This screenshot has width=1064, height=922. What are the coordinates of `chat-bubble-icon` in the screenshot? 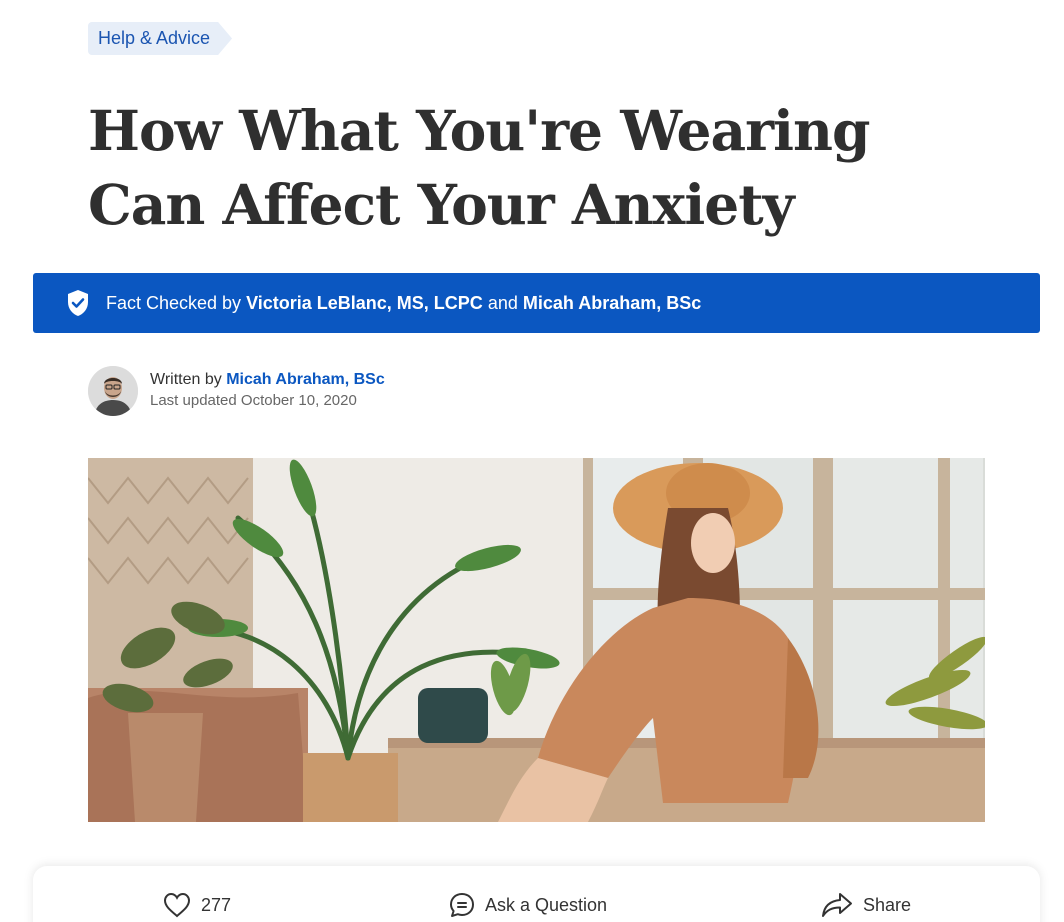 It's located at (462, 905).